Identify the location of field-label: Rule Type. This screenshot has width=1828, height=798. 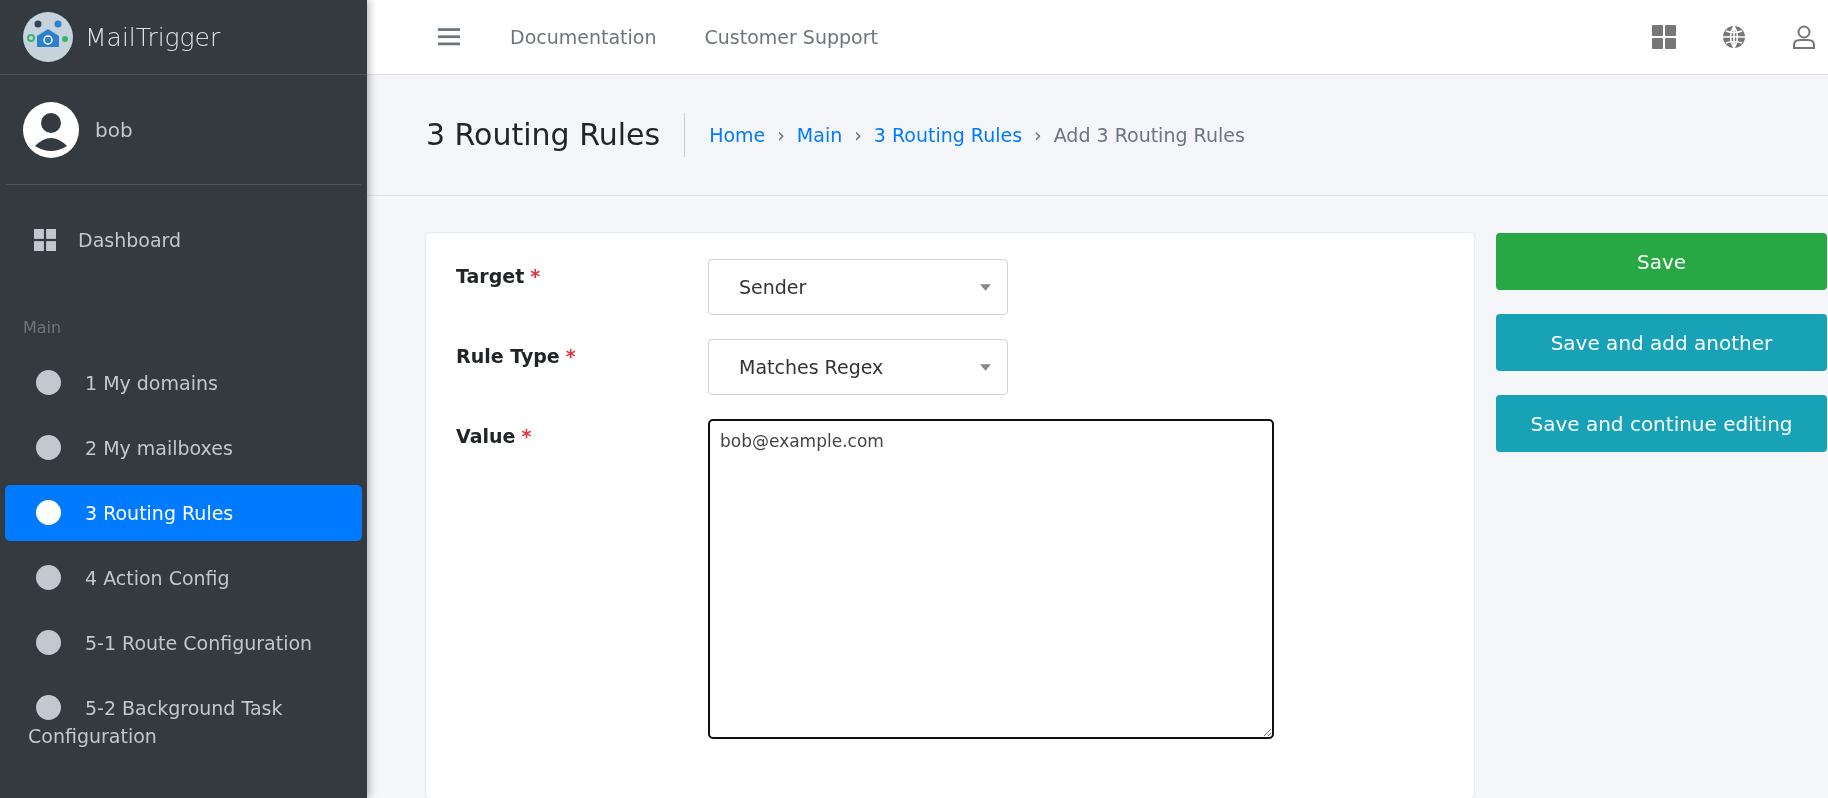
(508, 356).